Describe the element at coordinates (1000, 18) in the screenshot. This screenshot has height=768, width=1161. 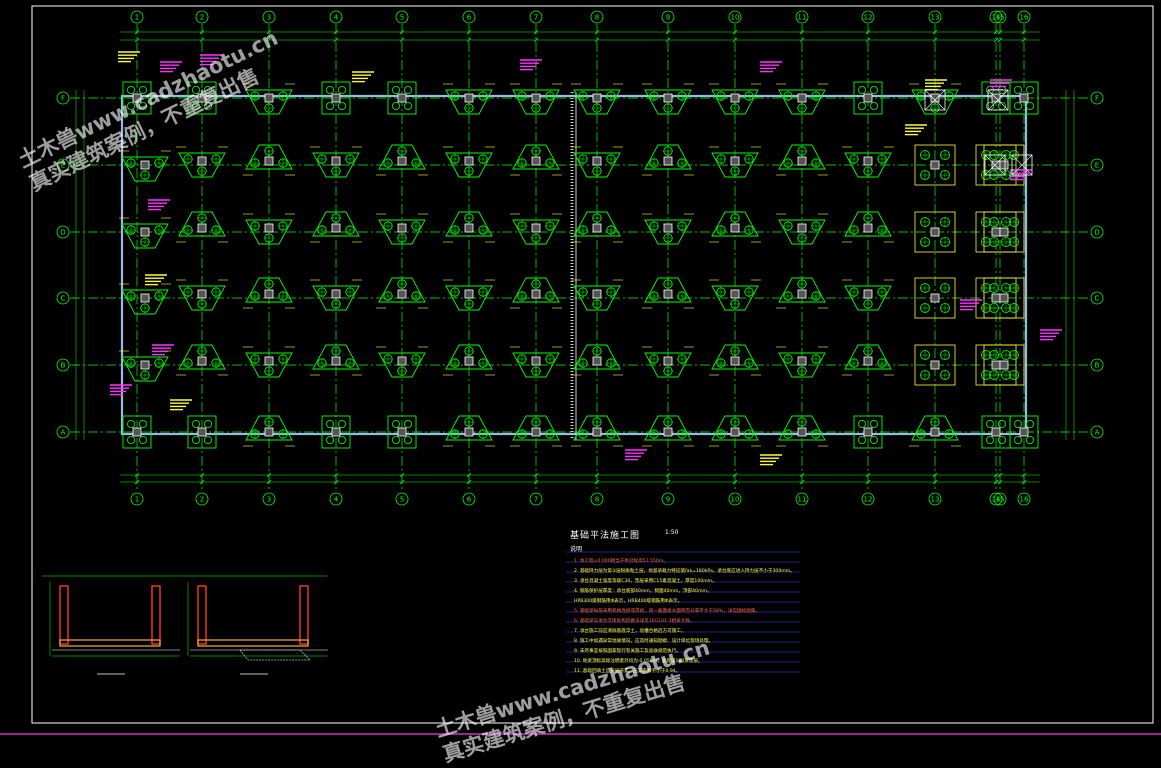
I see `grid-label: 15` at that location.